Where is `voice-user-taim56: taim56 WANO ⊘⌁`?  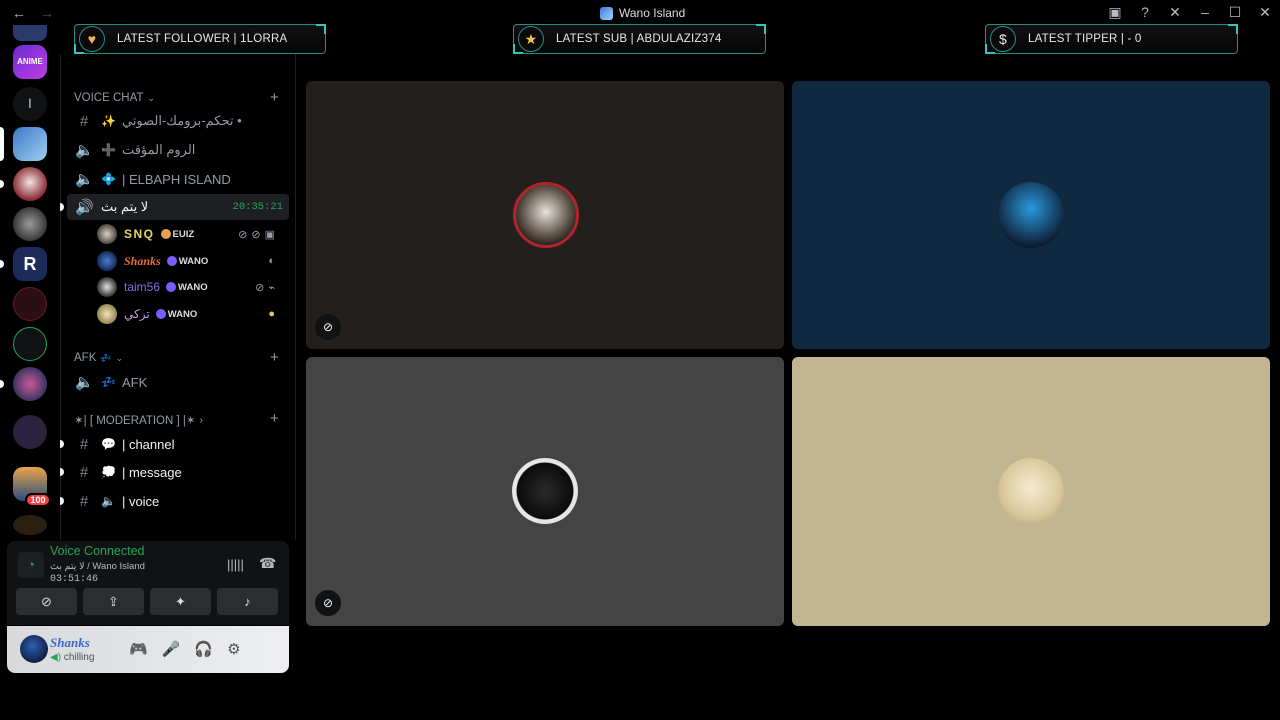
voice-user-taim56: taim56 WANO ⊘⌁ is located at coordinates (192, 287).